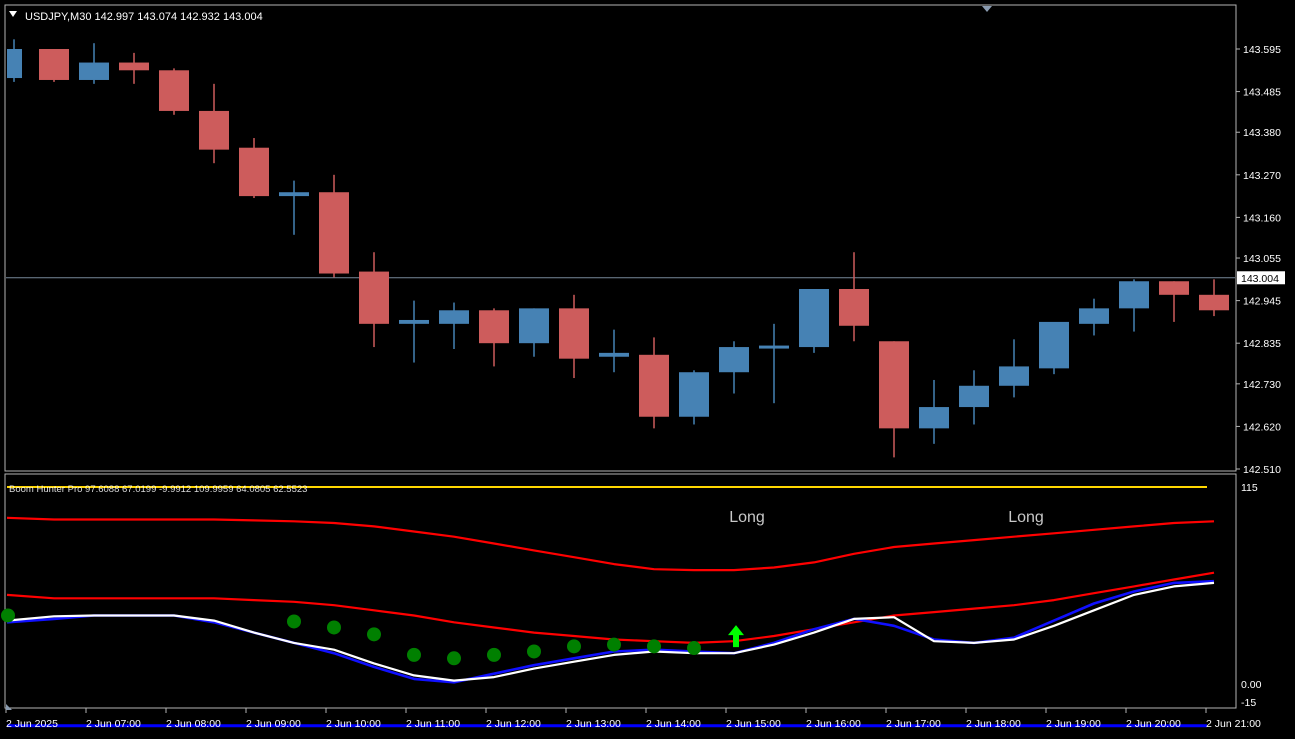 The height and width of the screenshot is (739, 1295). I want to click on price-axis-label: 142.620, so click(1262, 427).